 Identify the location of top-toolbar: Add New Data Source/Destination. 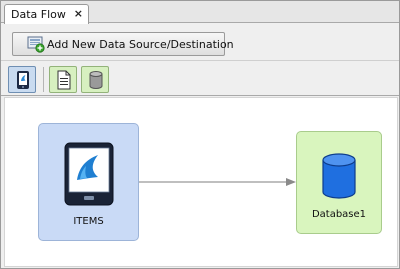
(200, 42).